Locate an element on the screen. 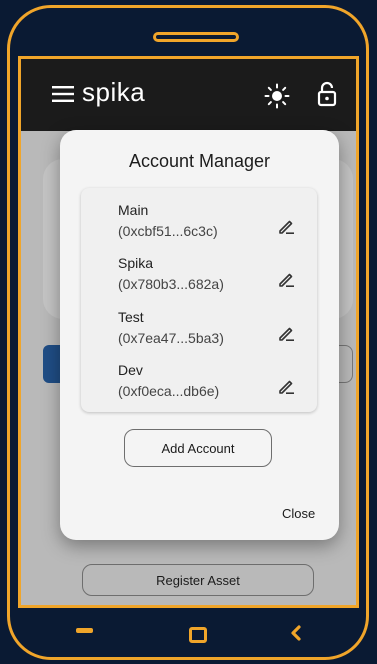 Image resolution: width=377 pixels, height=664 pixels. close-button: Close is located at coordinates (298, 513).